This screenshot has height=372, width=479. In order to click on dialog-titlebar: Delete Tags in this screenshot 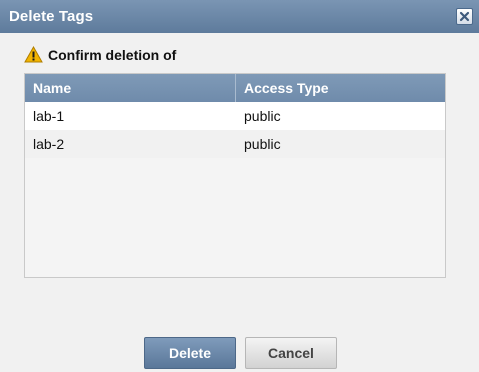, I will do `click(239, 16)`.